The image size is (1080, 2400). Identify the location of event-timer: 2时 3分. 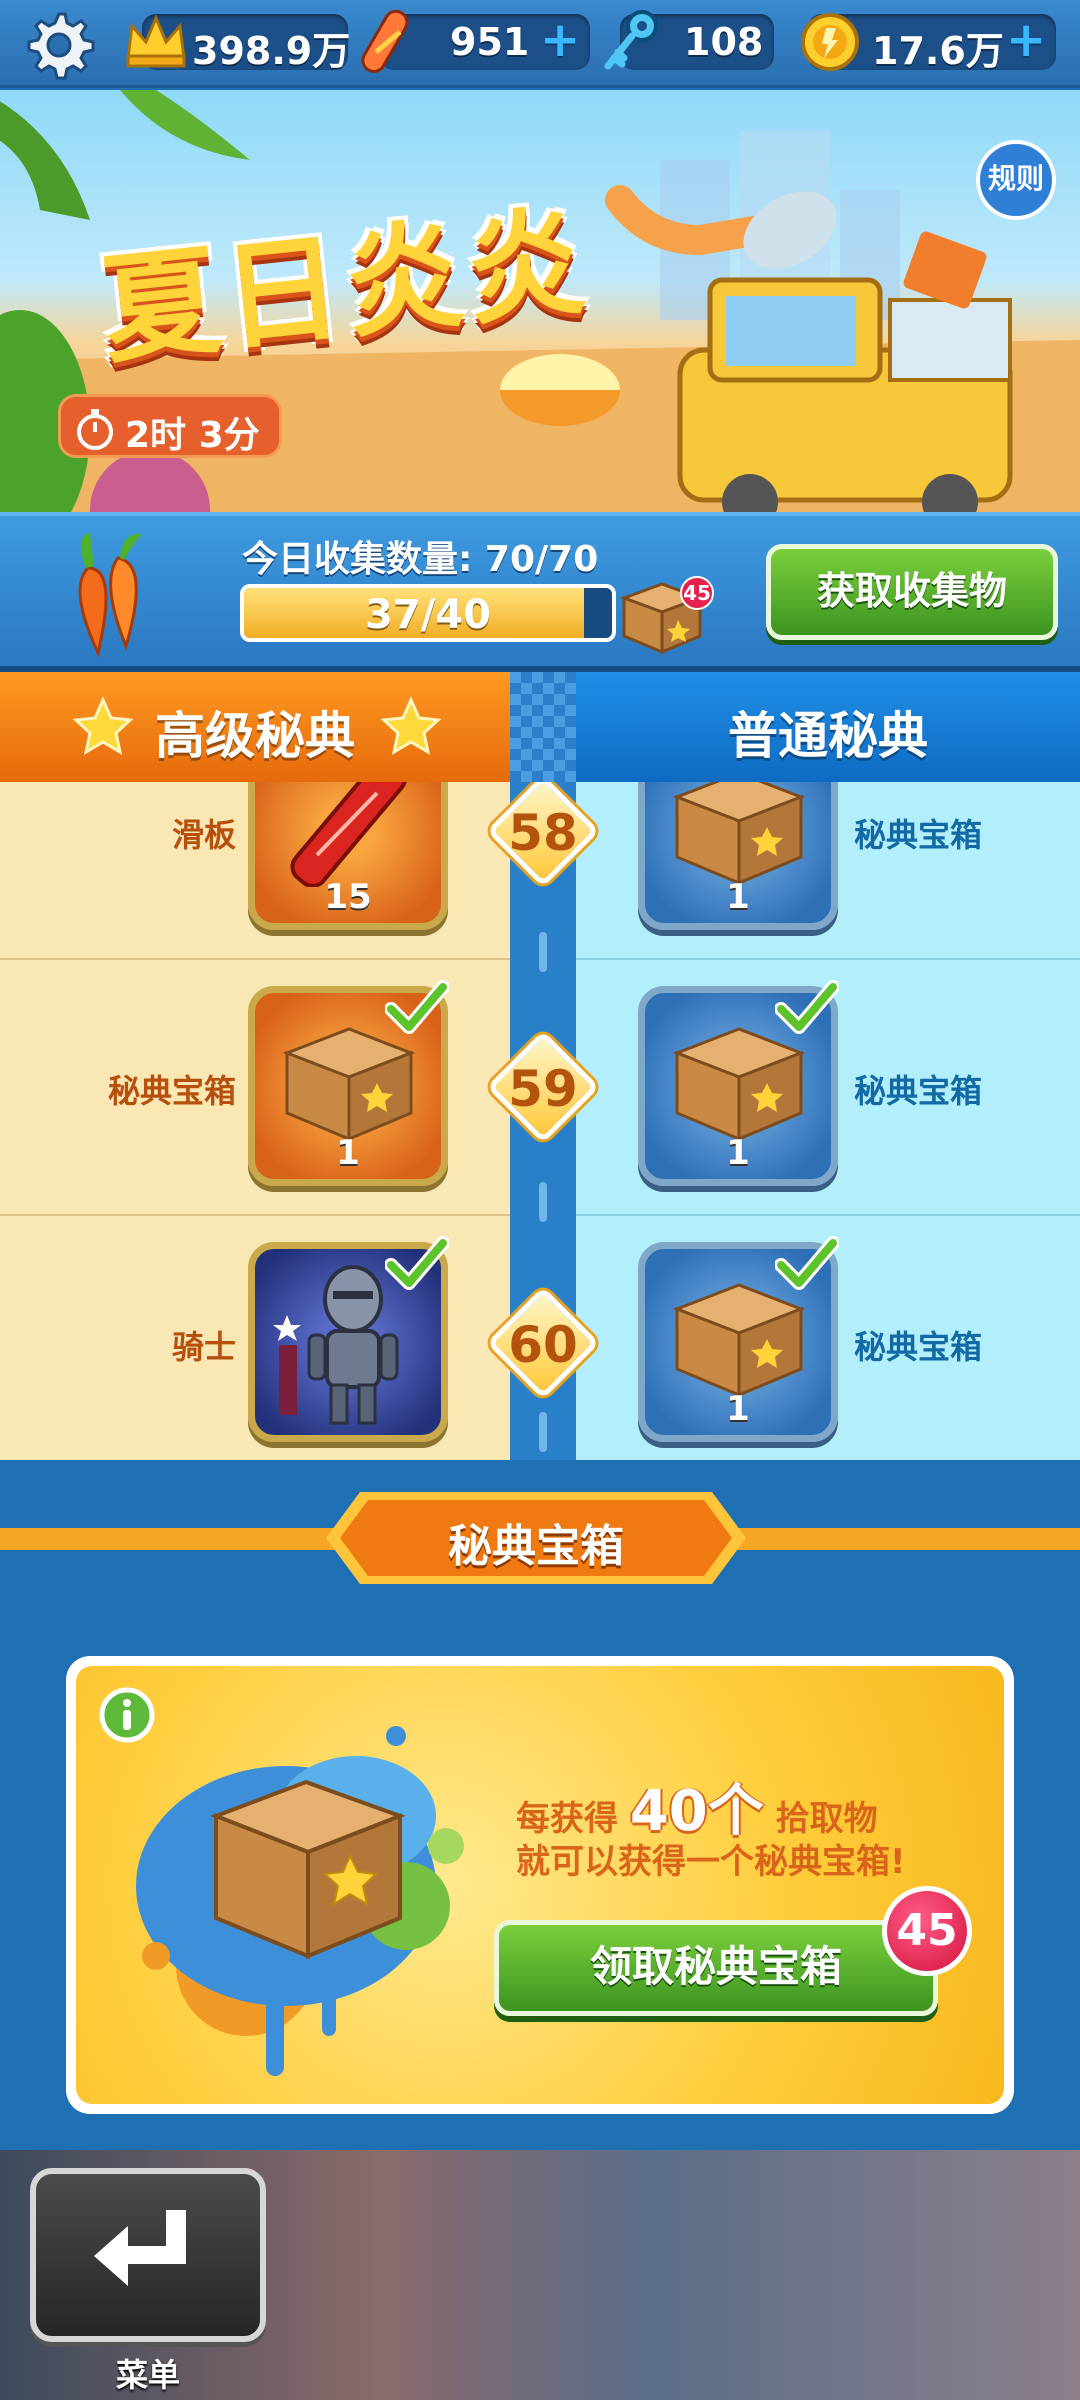
(170, 426).